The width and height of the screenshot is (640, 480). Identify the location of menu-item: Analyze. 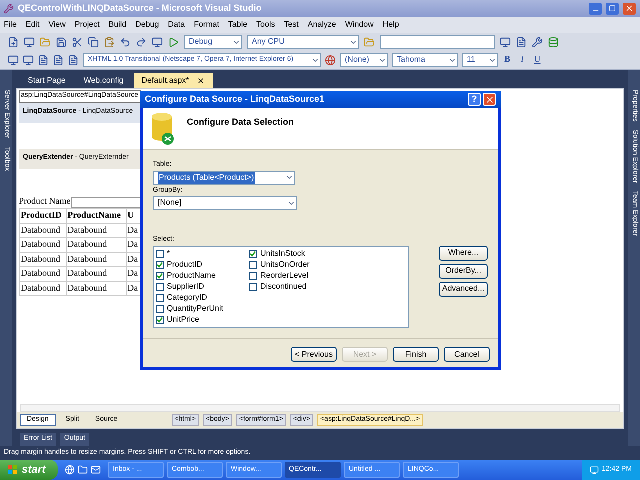
(322, 25).